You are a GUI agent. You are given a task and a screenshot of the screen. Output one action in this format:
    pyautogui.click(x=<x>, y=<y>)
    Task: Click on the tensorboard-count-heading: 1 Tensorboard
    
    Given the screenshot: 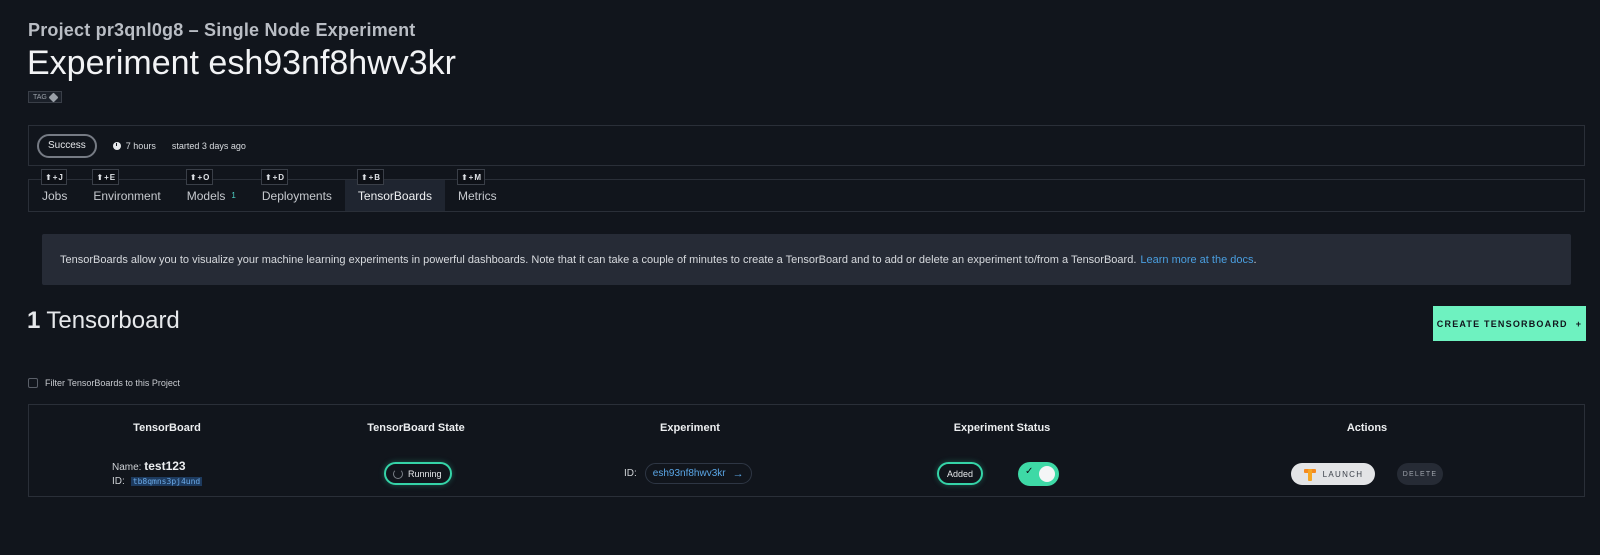 What is the action you would take?
    pyautogui.click(x=103, y=321)
    